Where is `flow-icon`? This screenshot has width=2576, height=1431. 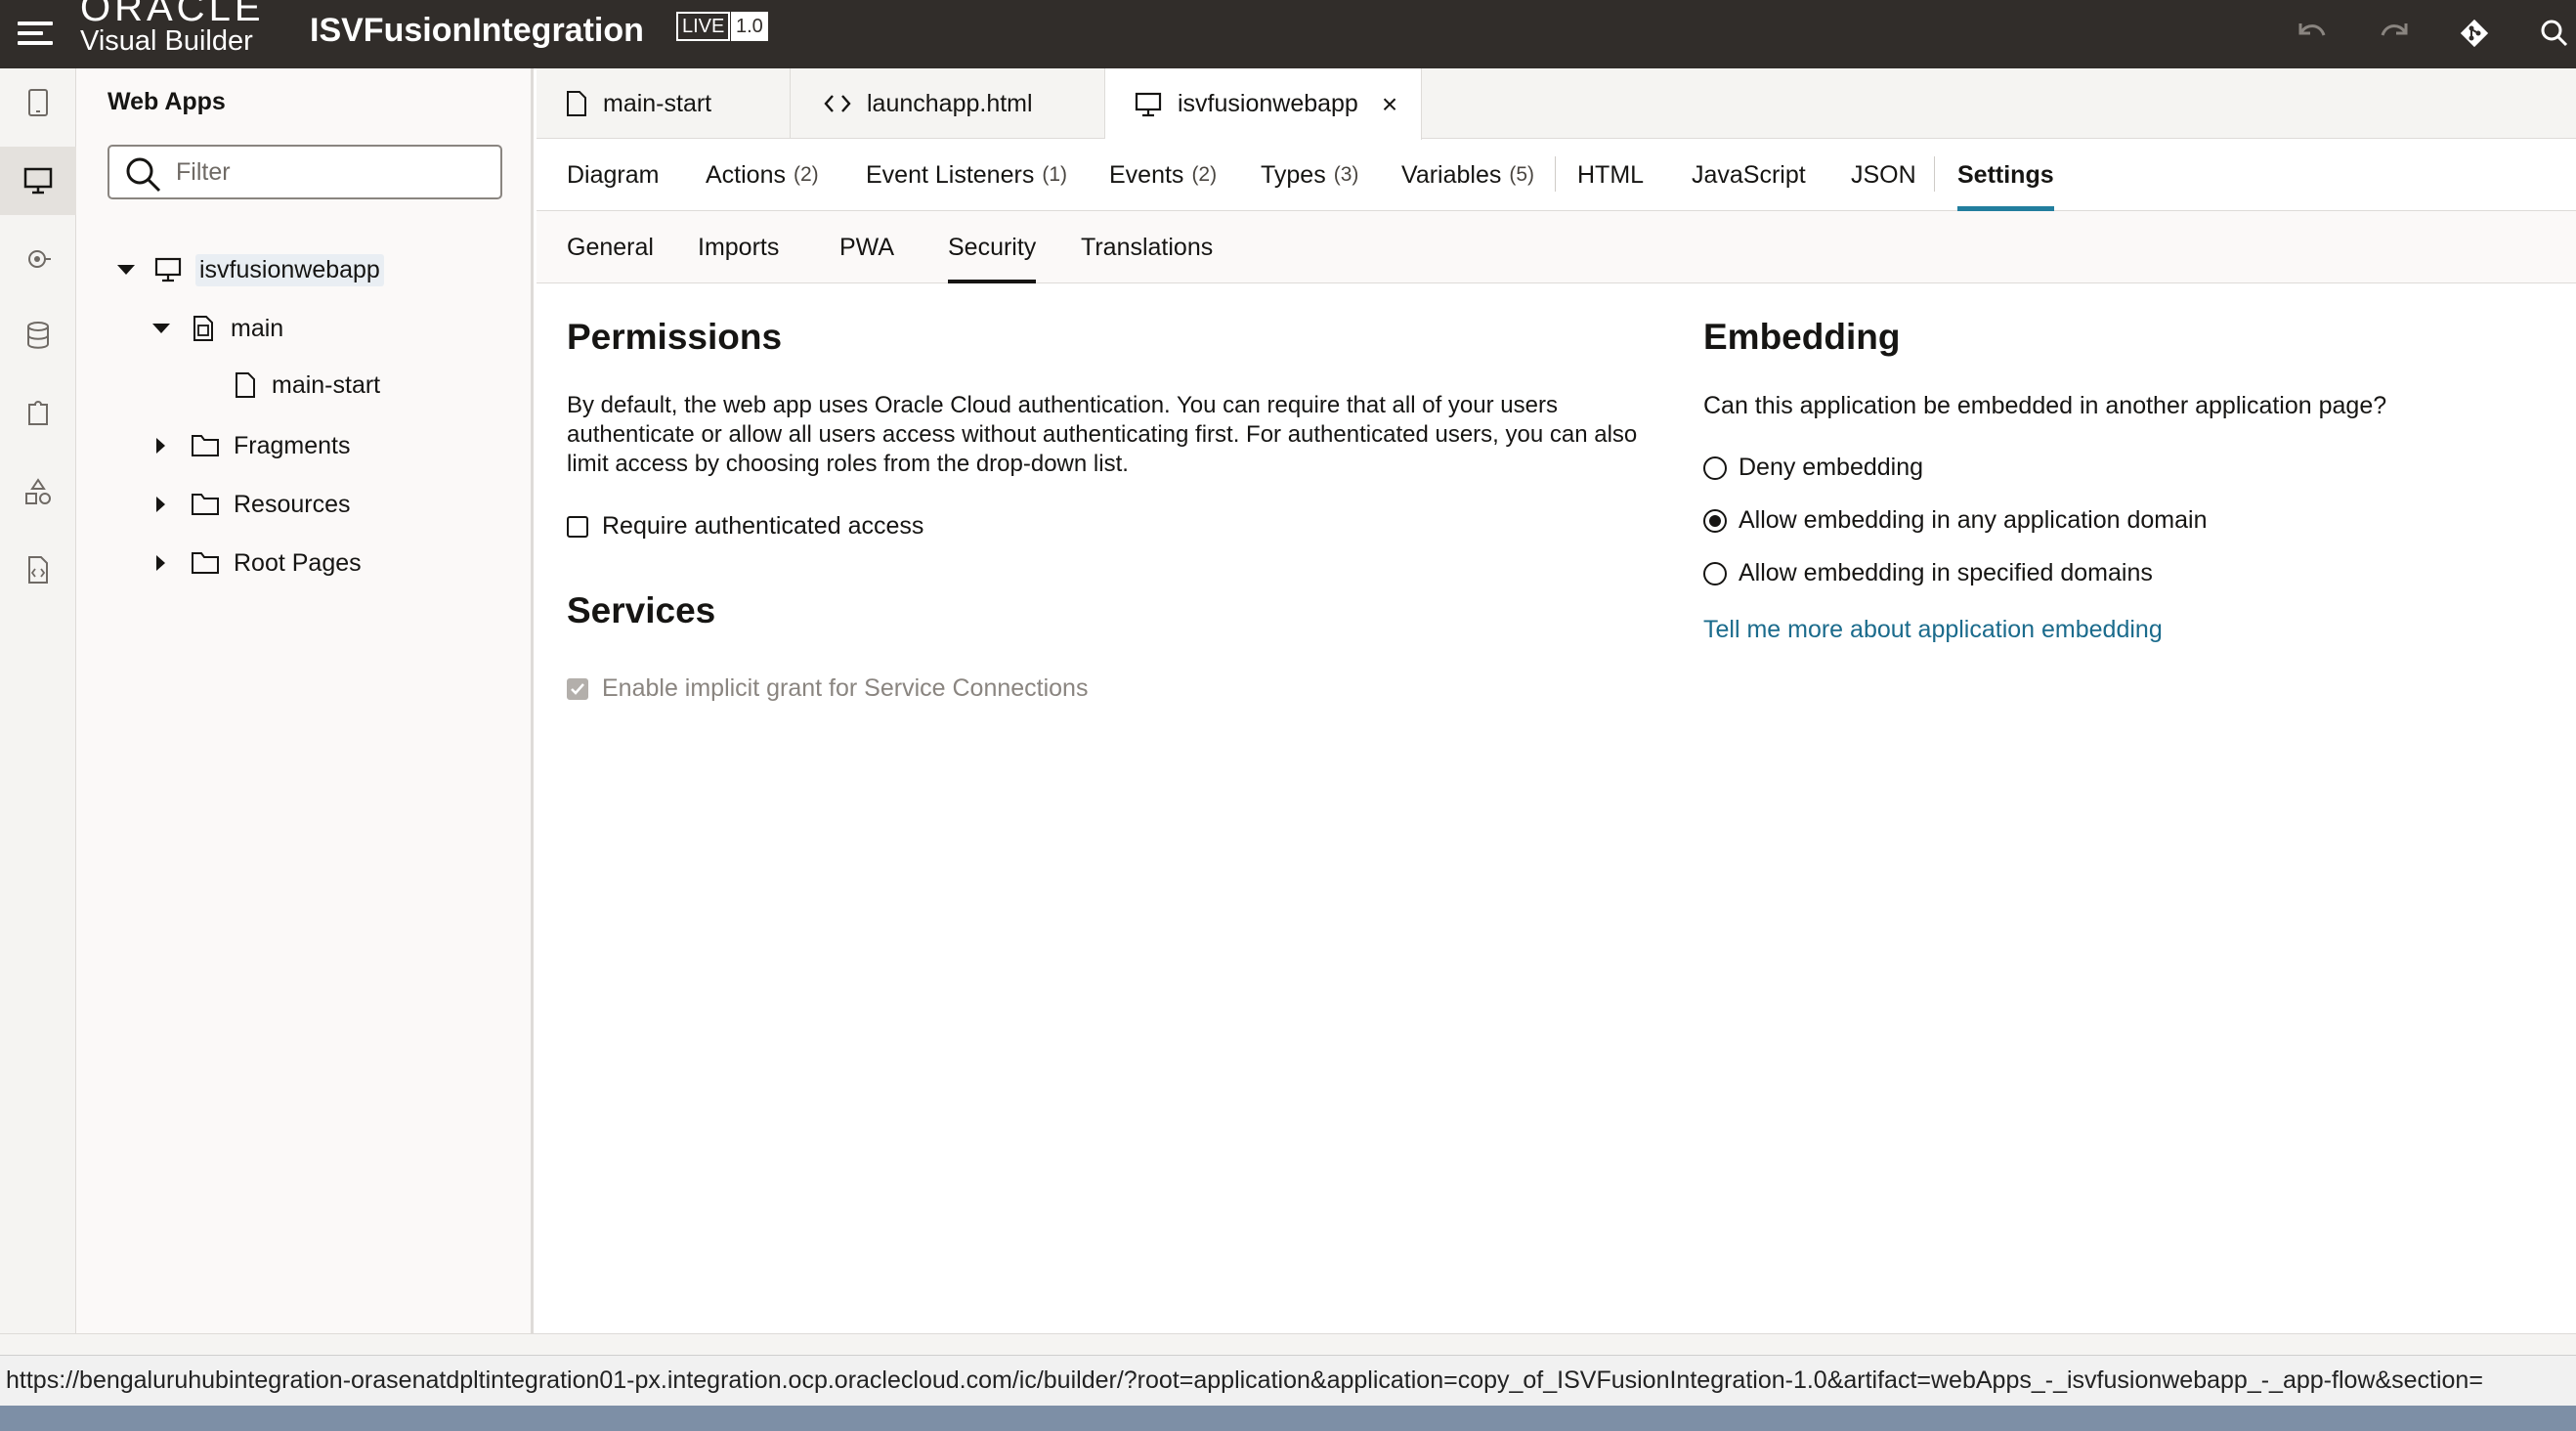
flow-icon is located at coordinates (204, 328).